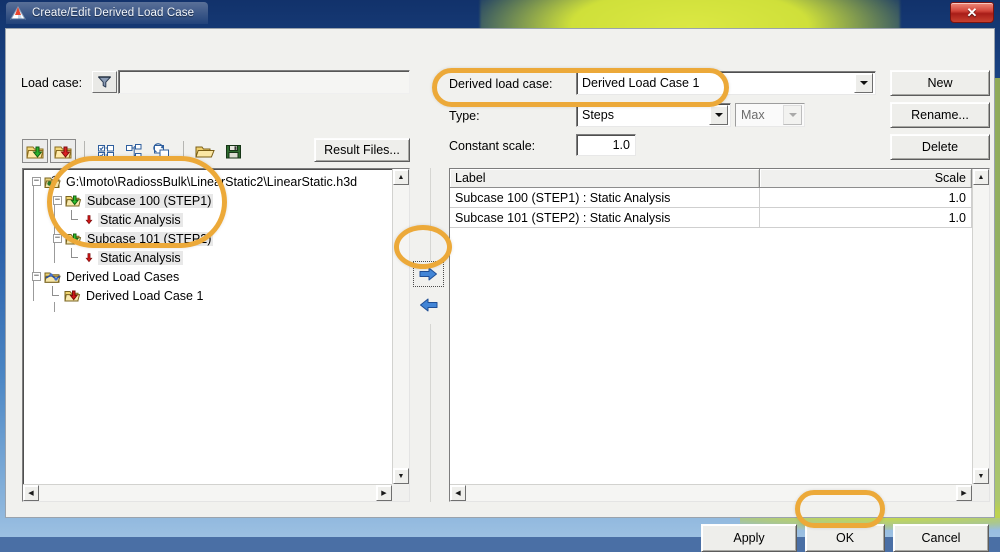  I want to click on select-all-icon, so click(106, 151).